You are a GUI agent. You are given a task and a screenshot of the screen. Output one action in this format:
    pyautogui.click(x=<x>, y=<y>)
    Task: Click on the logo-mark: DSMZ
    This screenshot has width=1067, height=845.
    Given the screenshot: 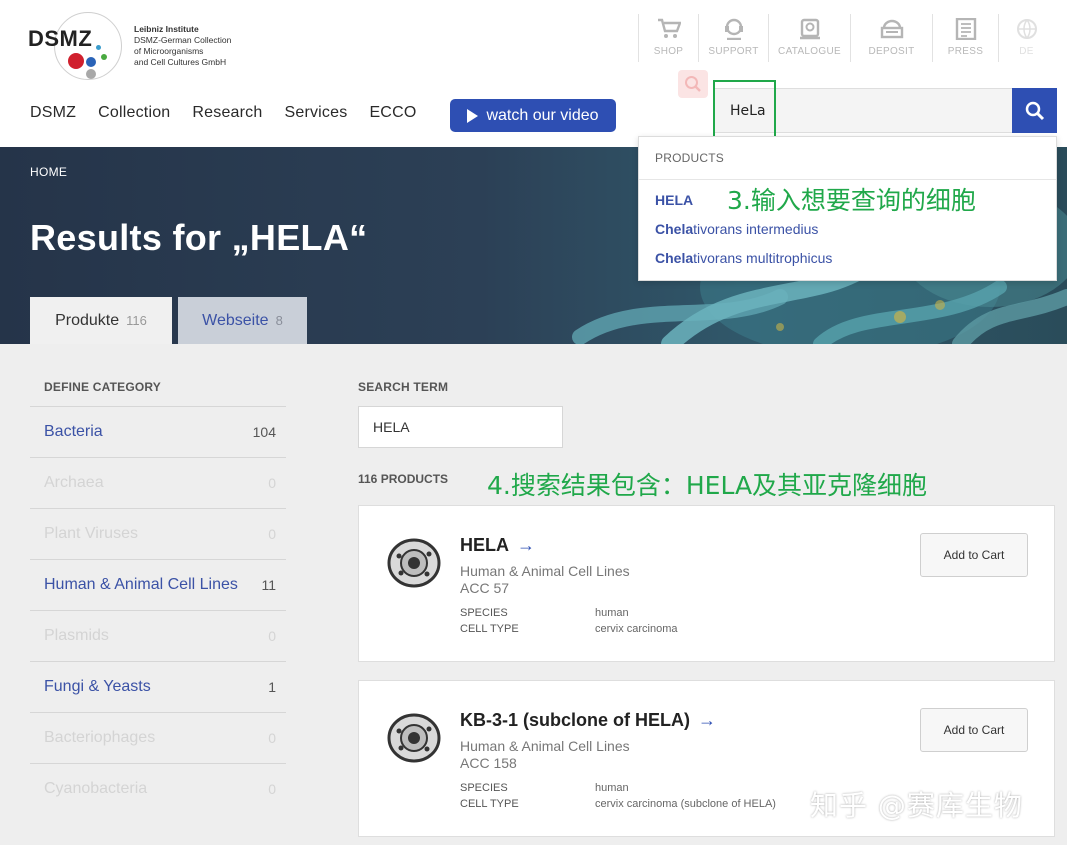 What is the action you would take?
    pyautogui.click(x=76, y=46)
    